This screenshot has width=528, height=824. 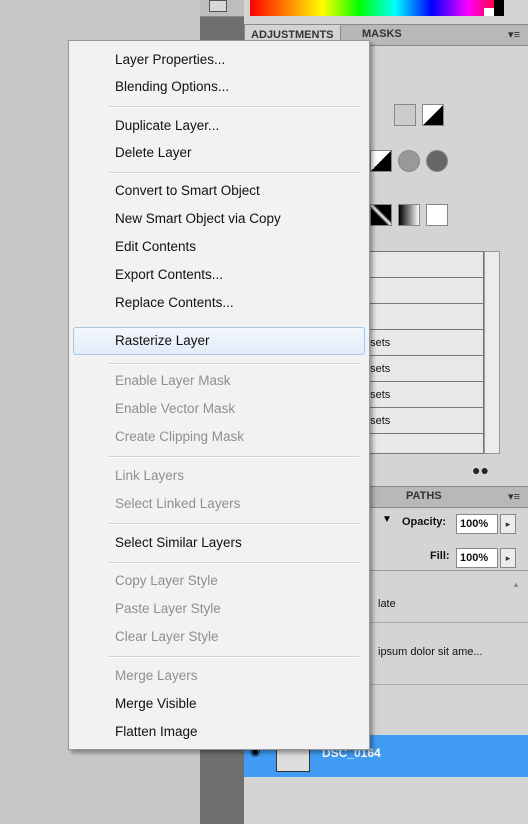 I want to click on tab-paths: PATHS, so click(x=424, y=496).